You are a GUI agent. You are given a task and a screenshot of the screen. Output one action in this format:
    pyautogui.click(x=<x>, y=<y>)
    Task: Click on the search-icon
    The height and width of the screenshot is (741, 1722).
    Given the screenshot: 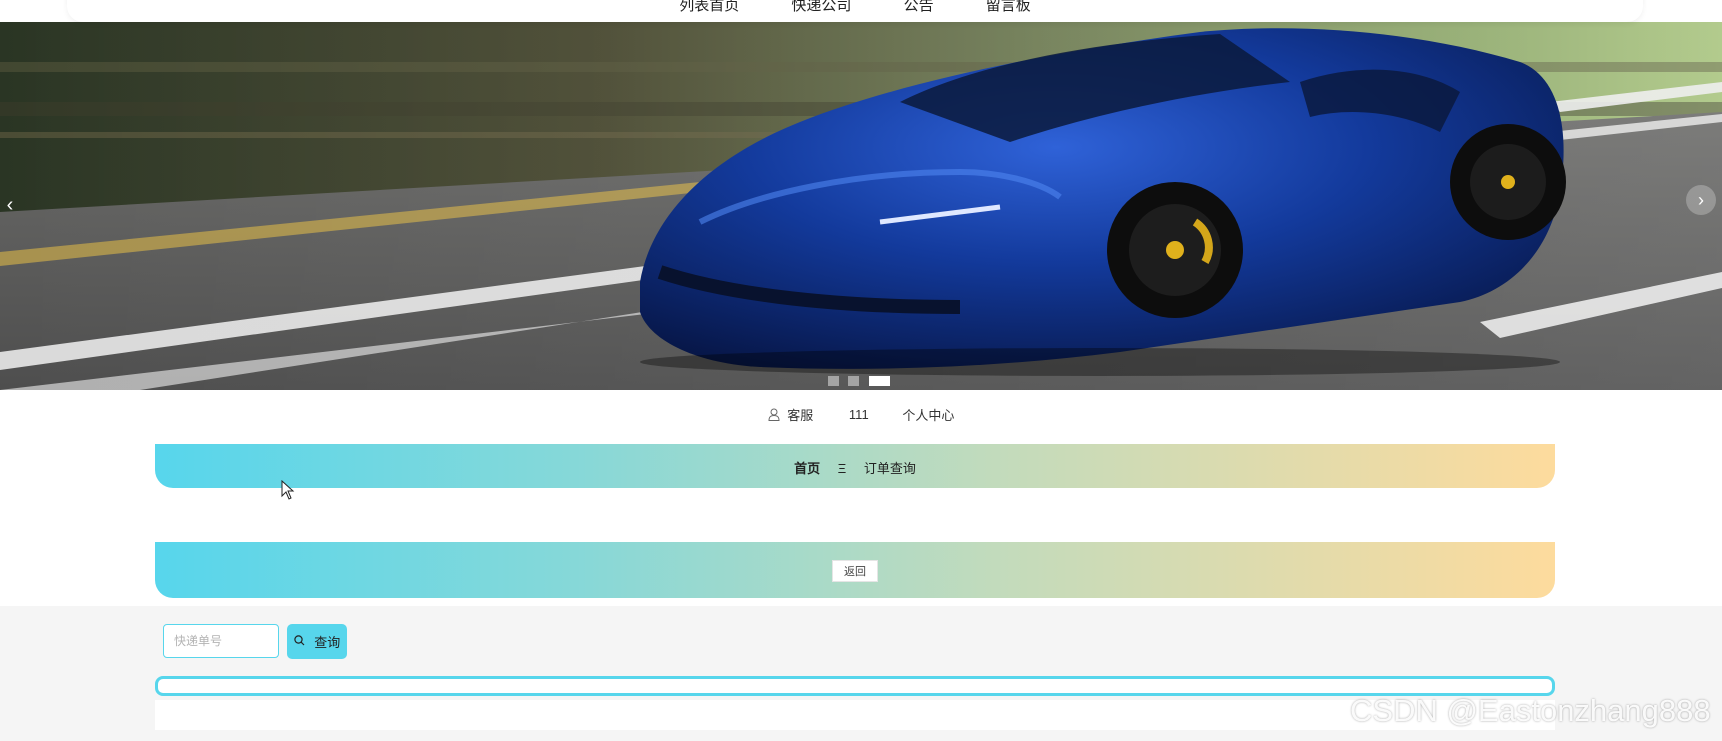 What is the action you would take?
    pyautogui.click(x=299, y=641)
    